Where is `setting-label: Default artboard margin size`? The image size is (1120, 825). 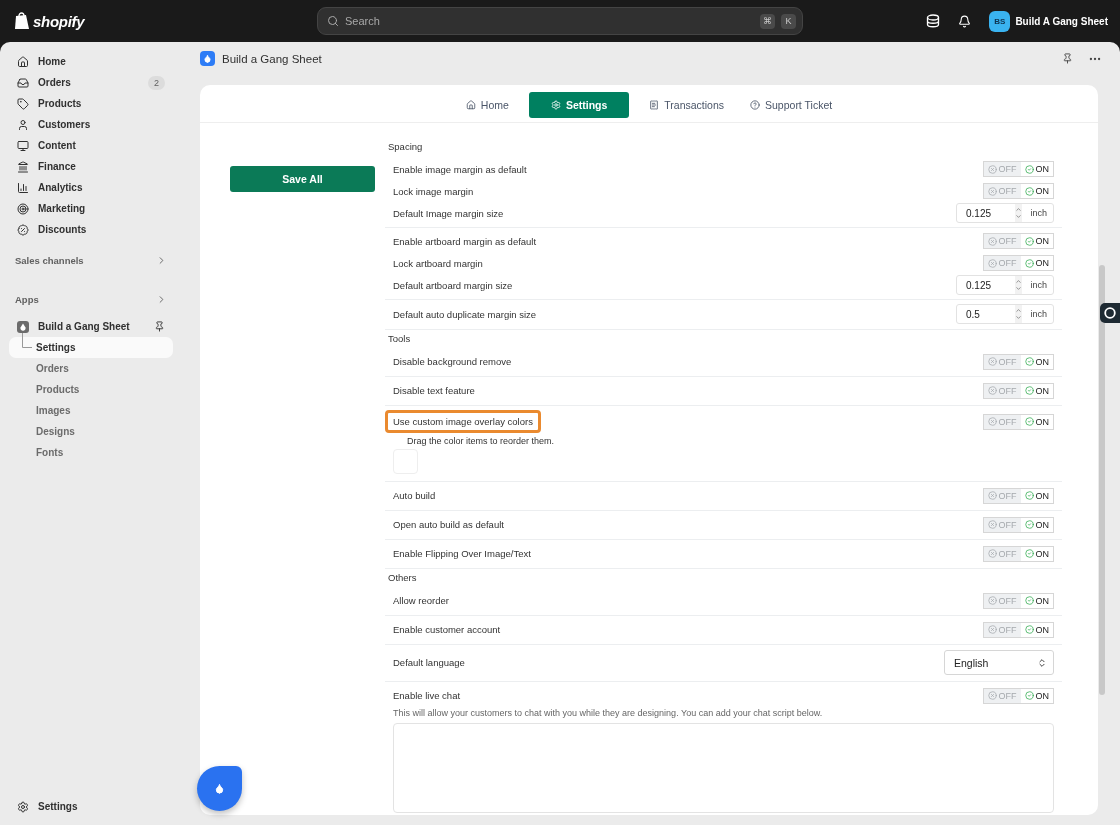 setting-label: Default artboard margin size is located at coordinates (453, 285).